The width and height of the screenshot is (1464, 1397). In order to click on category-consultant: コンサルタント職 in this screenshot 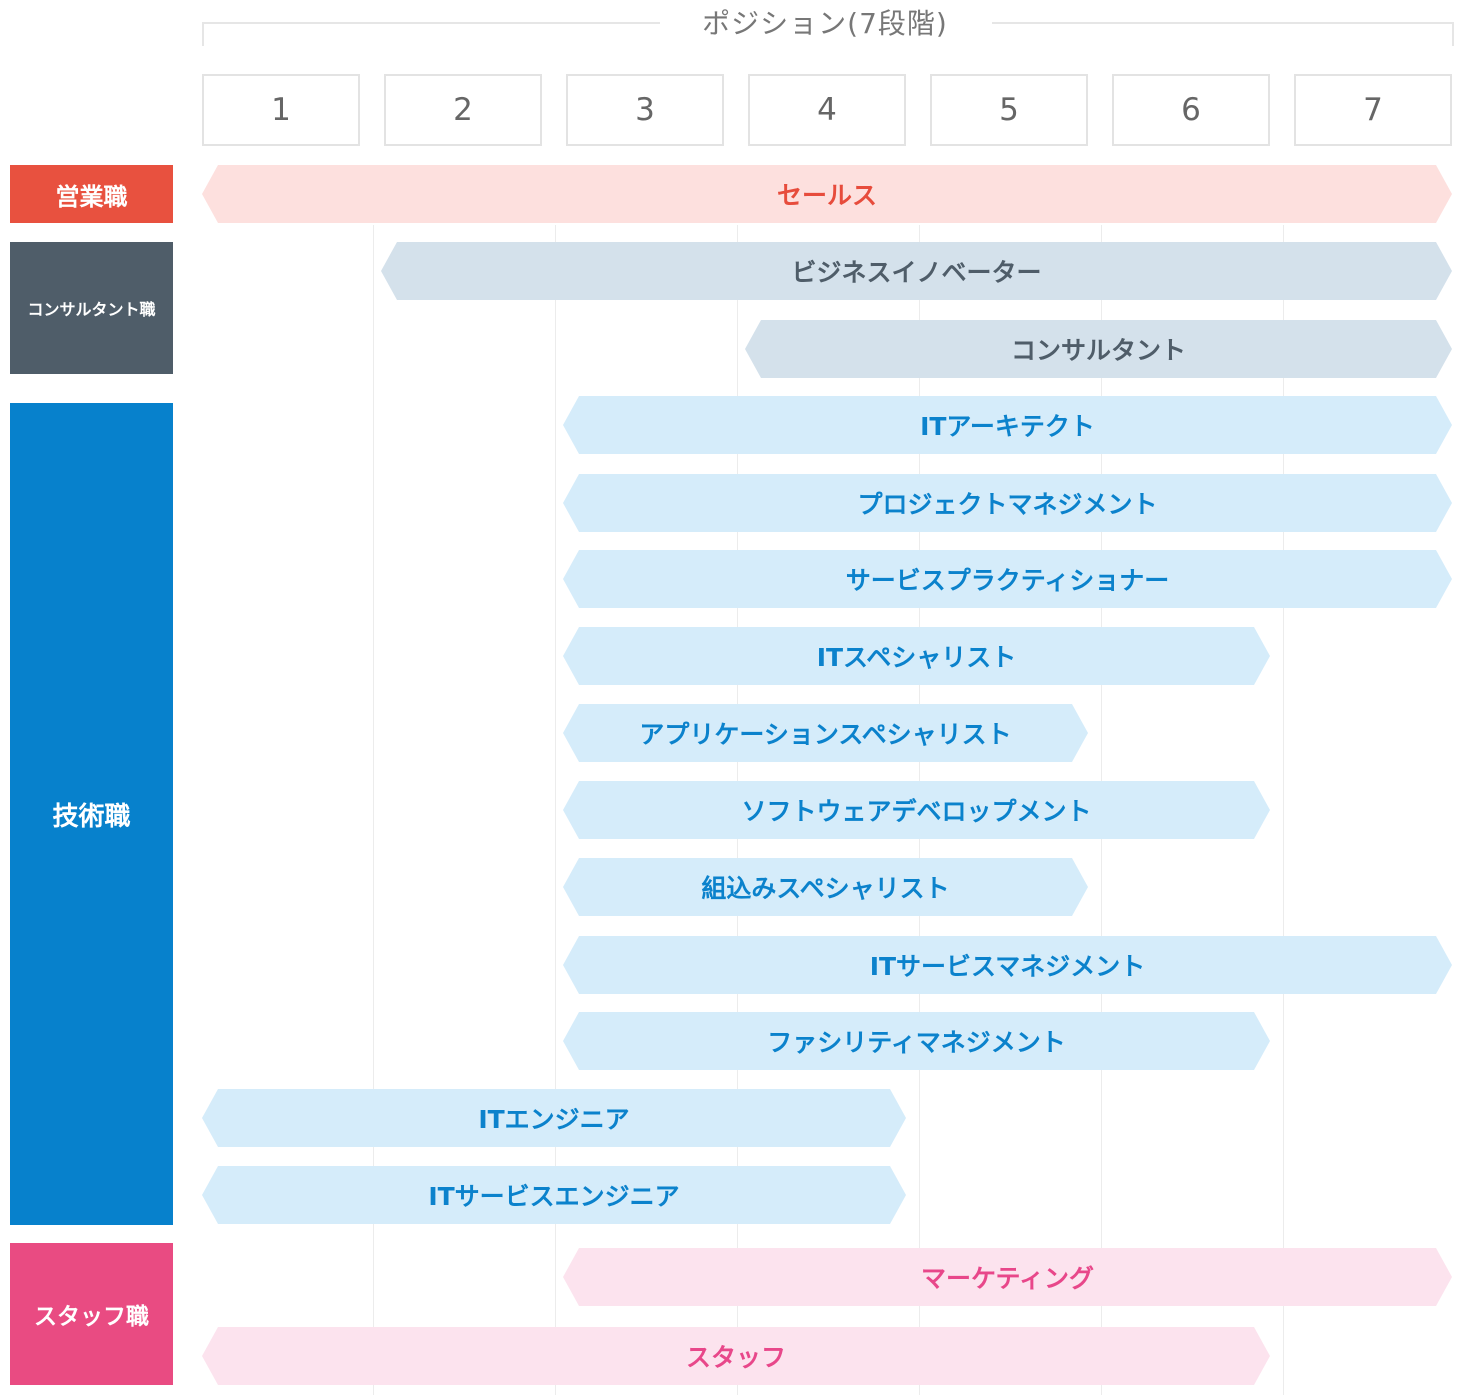, I will do `click(91, 308)`.